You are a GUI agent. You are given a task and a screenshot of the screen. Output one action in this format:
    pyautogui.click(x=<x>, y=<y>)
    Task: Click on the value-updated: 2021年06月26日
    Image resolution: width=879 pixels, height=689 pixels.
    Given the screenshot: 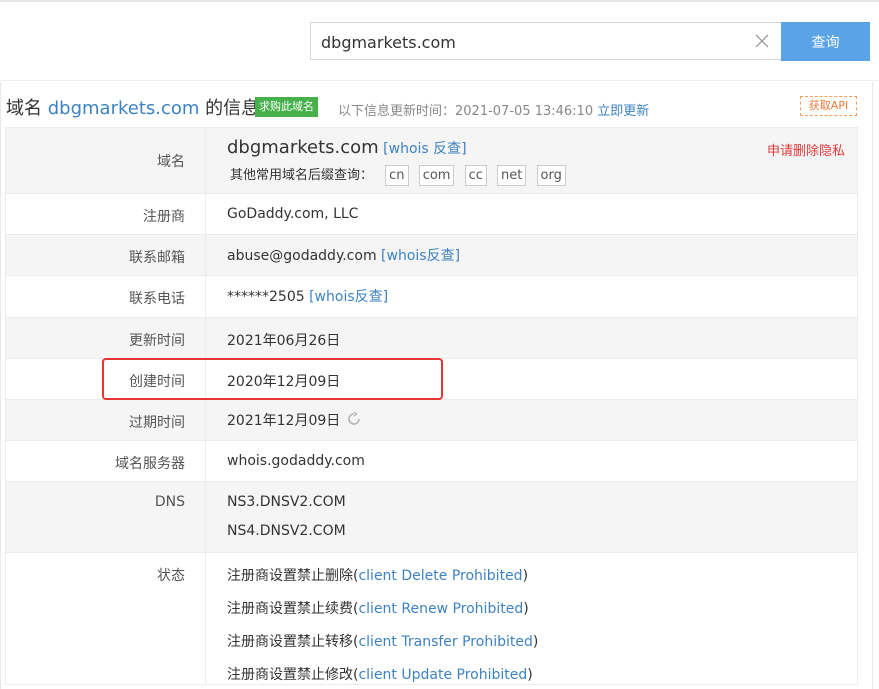 What is the action you would take?
    pyautogui.click(x=531, y=338)
    